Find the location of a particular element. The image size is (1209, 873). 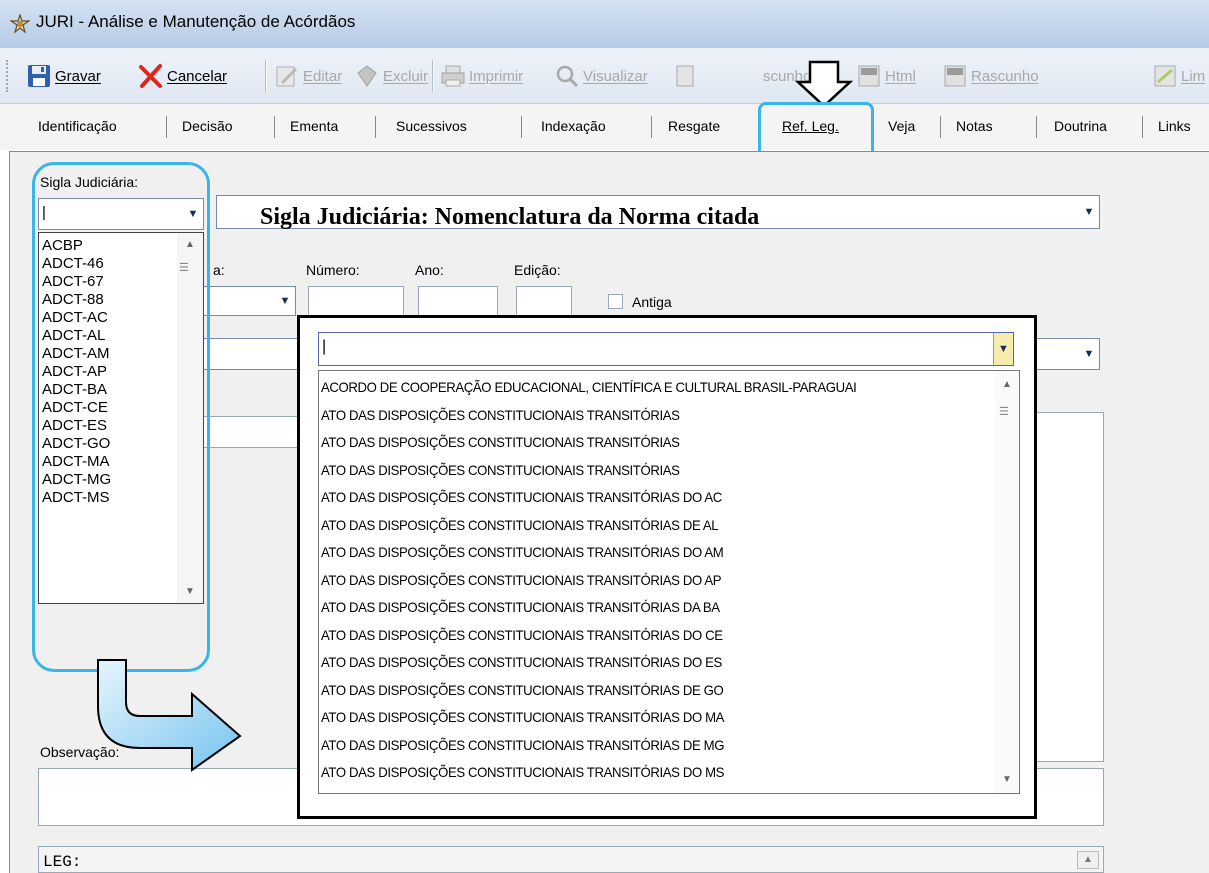

limpar-partial-label: Lim is located at coordinates (1193, 76).